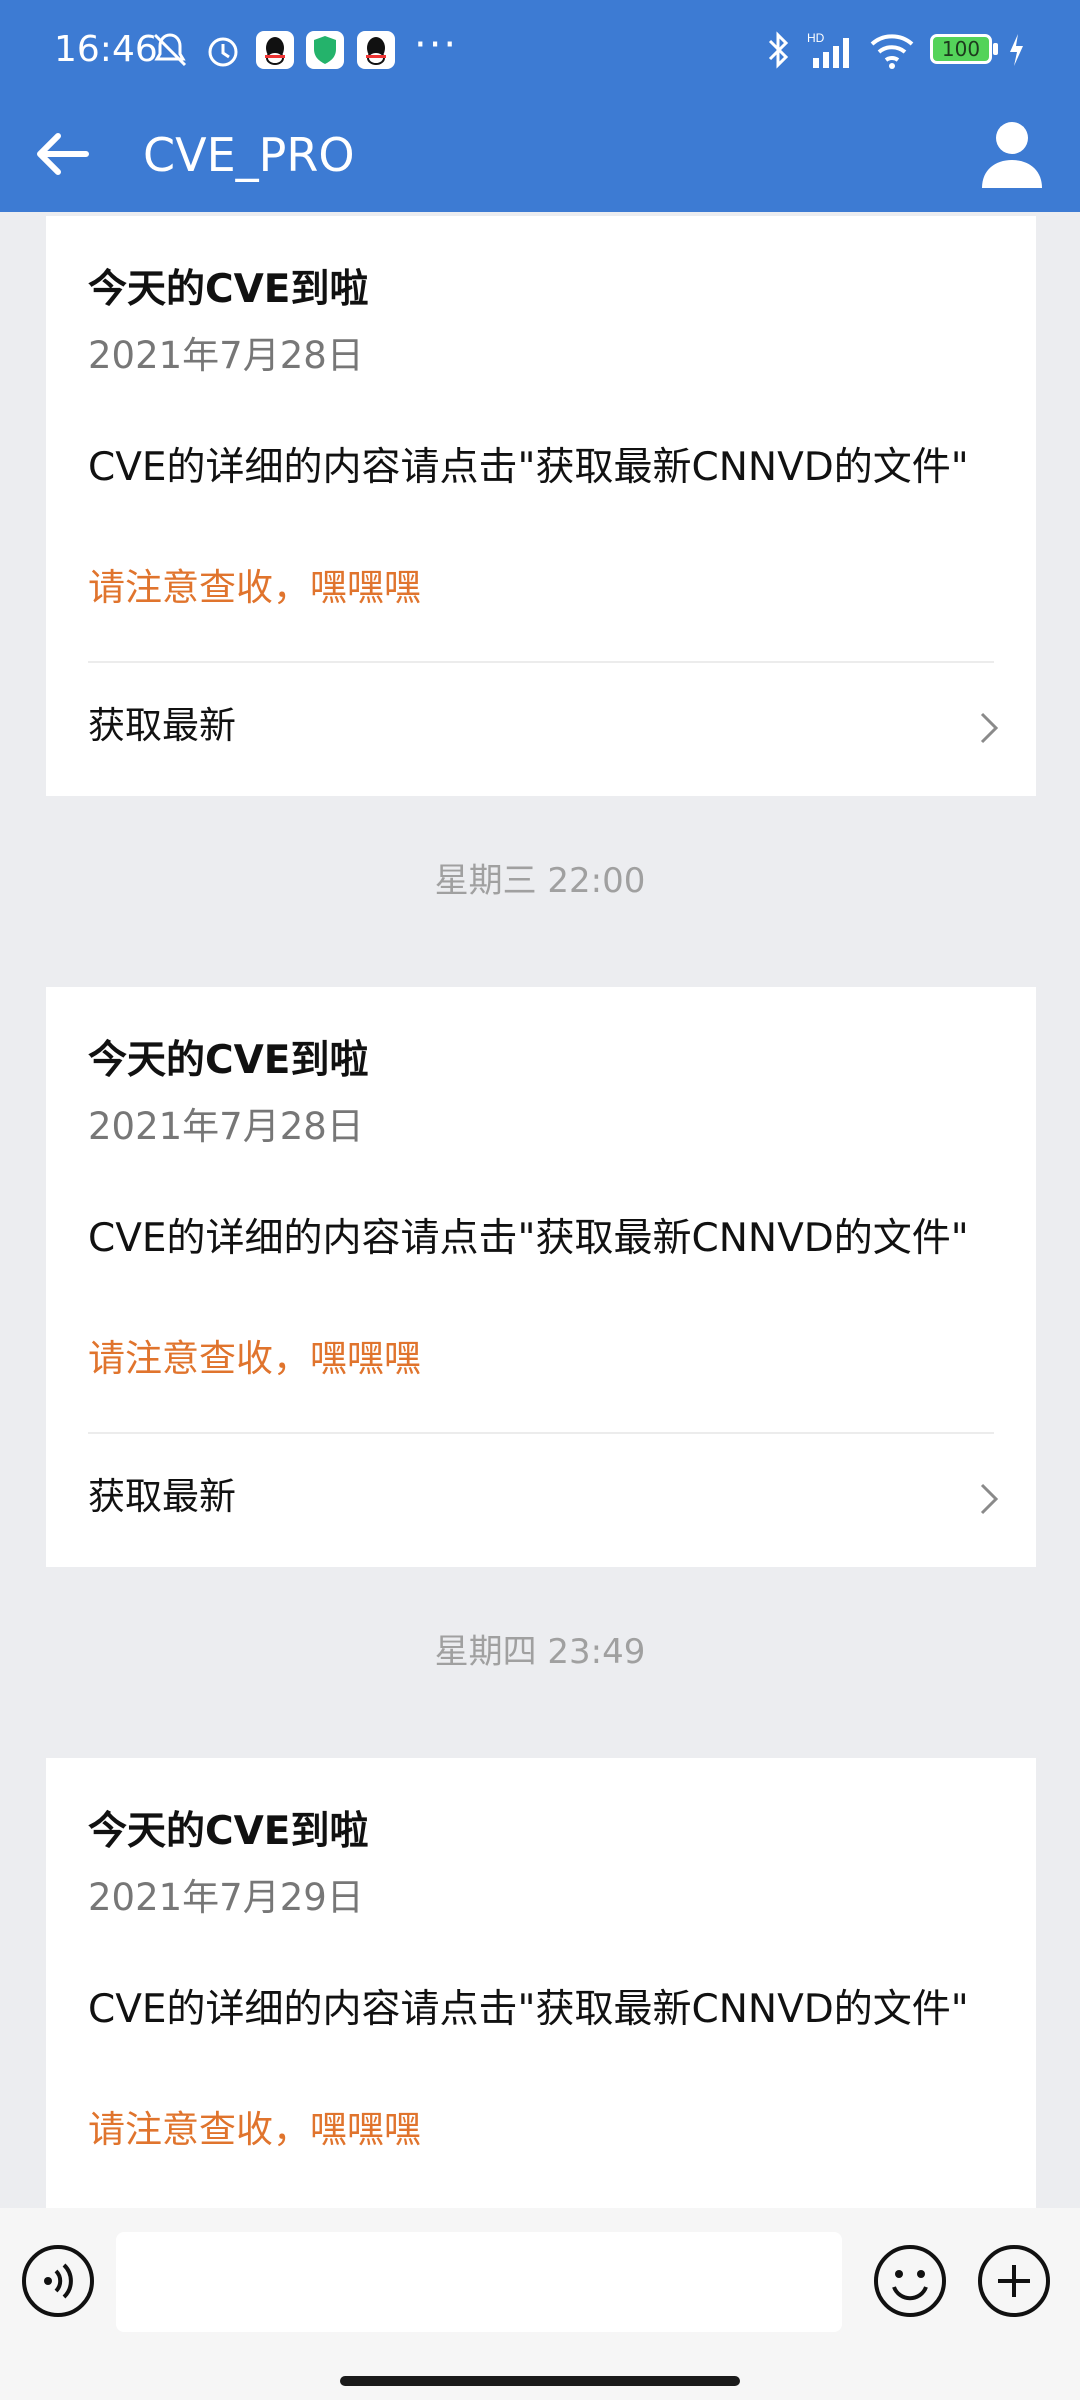 This screenshot has height=2400, width=1080. I want to click on mute-bell-icon, so click(170, 50).